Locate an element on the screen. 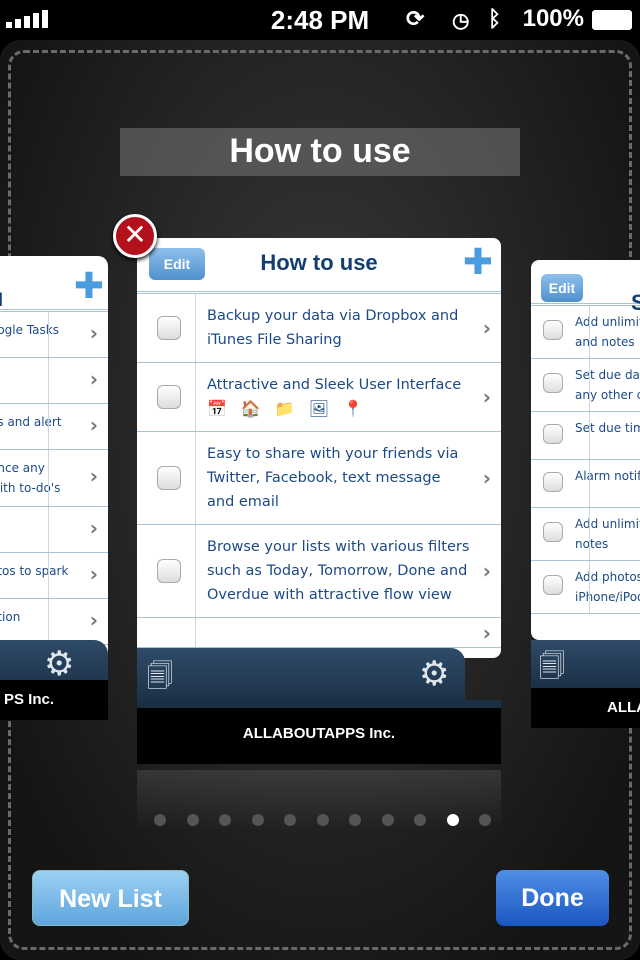  footer-edge is located at coordinates (319, 704).